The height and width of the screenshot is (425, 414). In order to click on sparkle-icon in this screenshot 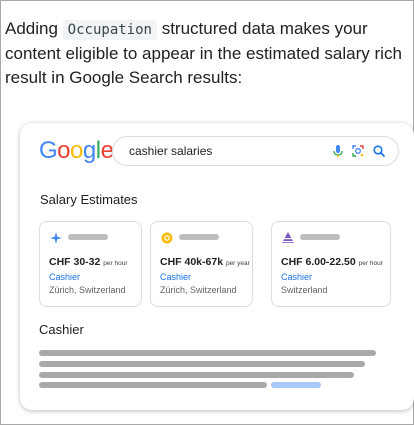, I will do `click(56, 238)`.